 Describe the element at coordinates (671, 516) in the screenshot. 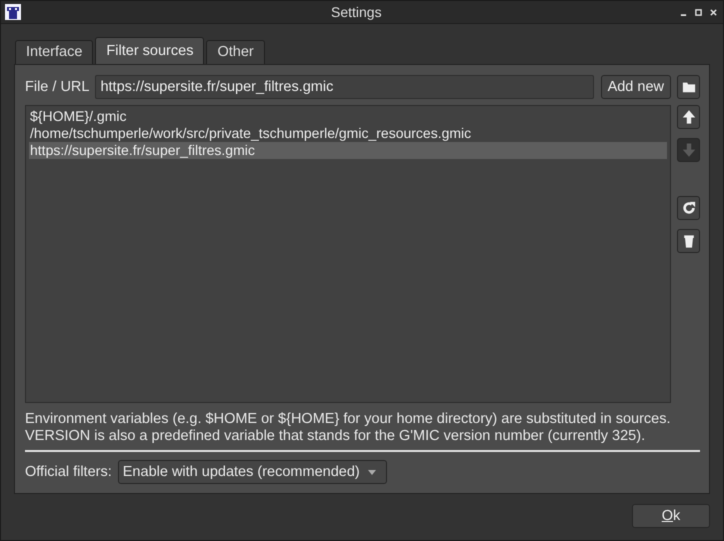

I see `ok-button: Ok` at that location.